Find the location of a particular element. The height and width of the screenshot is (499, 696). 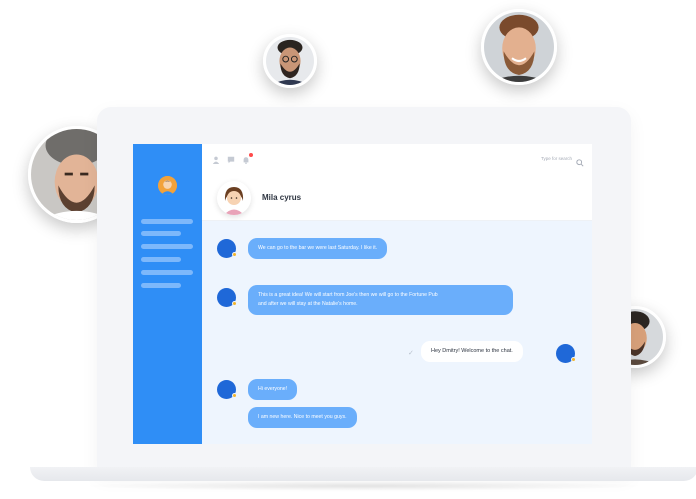

notification-dot is located at coordinates (251, 155).